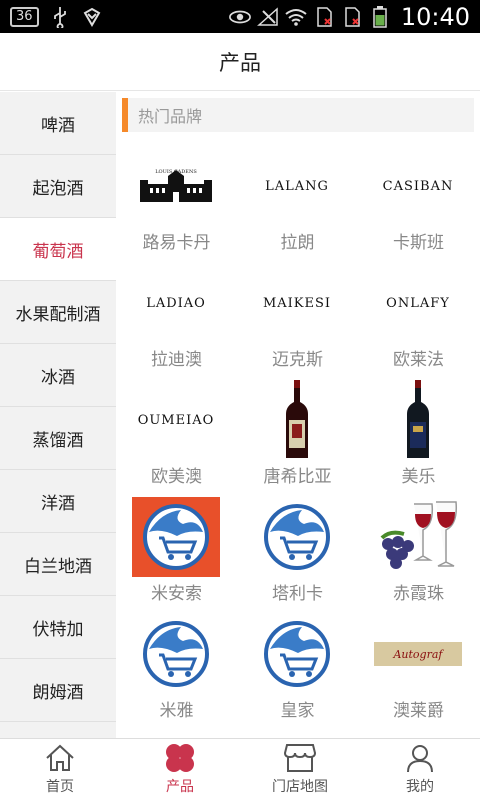 The image size is (480, 800). What do you see at coordinates (418, 360) in the screenshot?
I see `brand-name: 欧莱法` at bounding box center [418, 360].